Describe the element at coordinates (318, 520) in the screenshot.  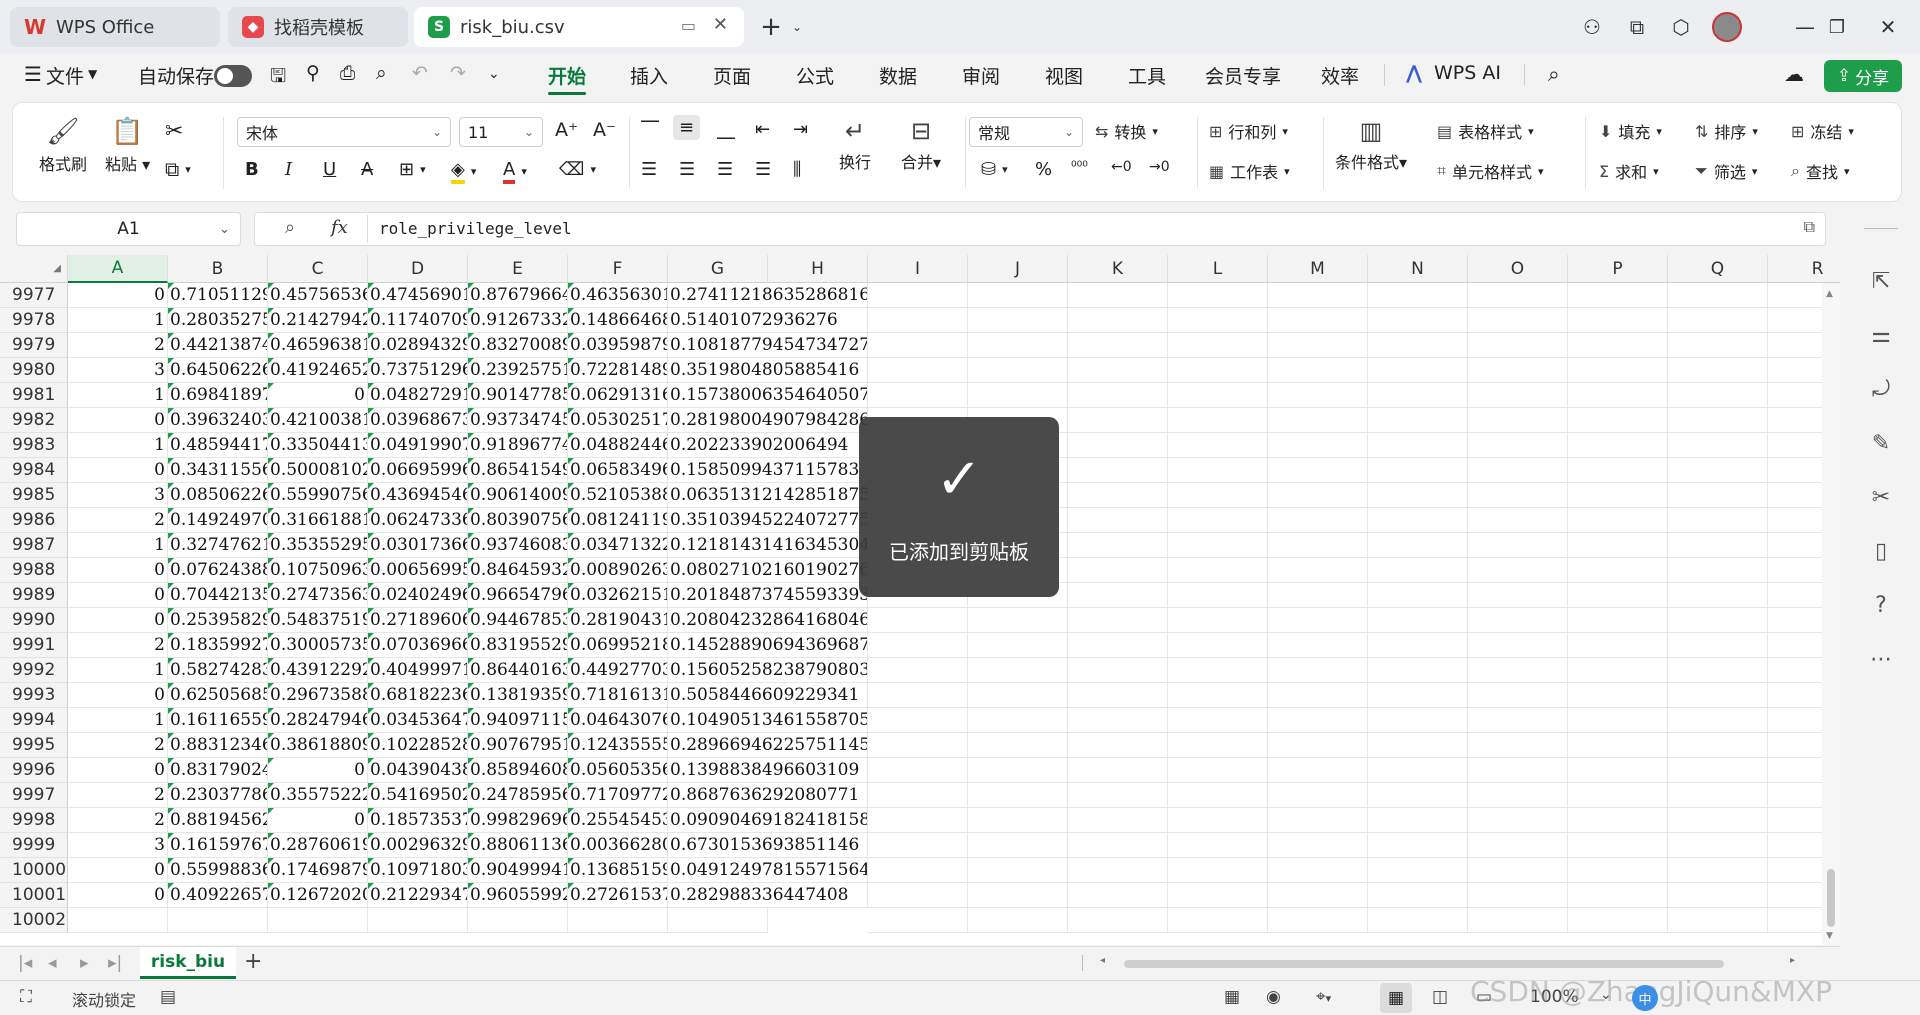
I see `cell-c-9986: 0.31661881` at that location.